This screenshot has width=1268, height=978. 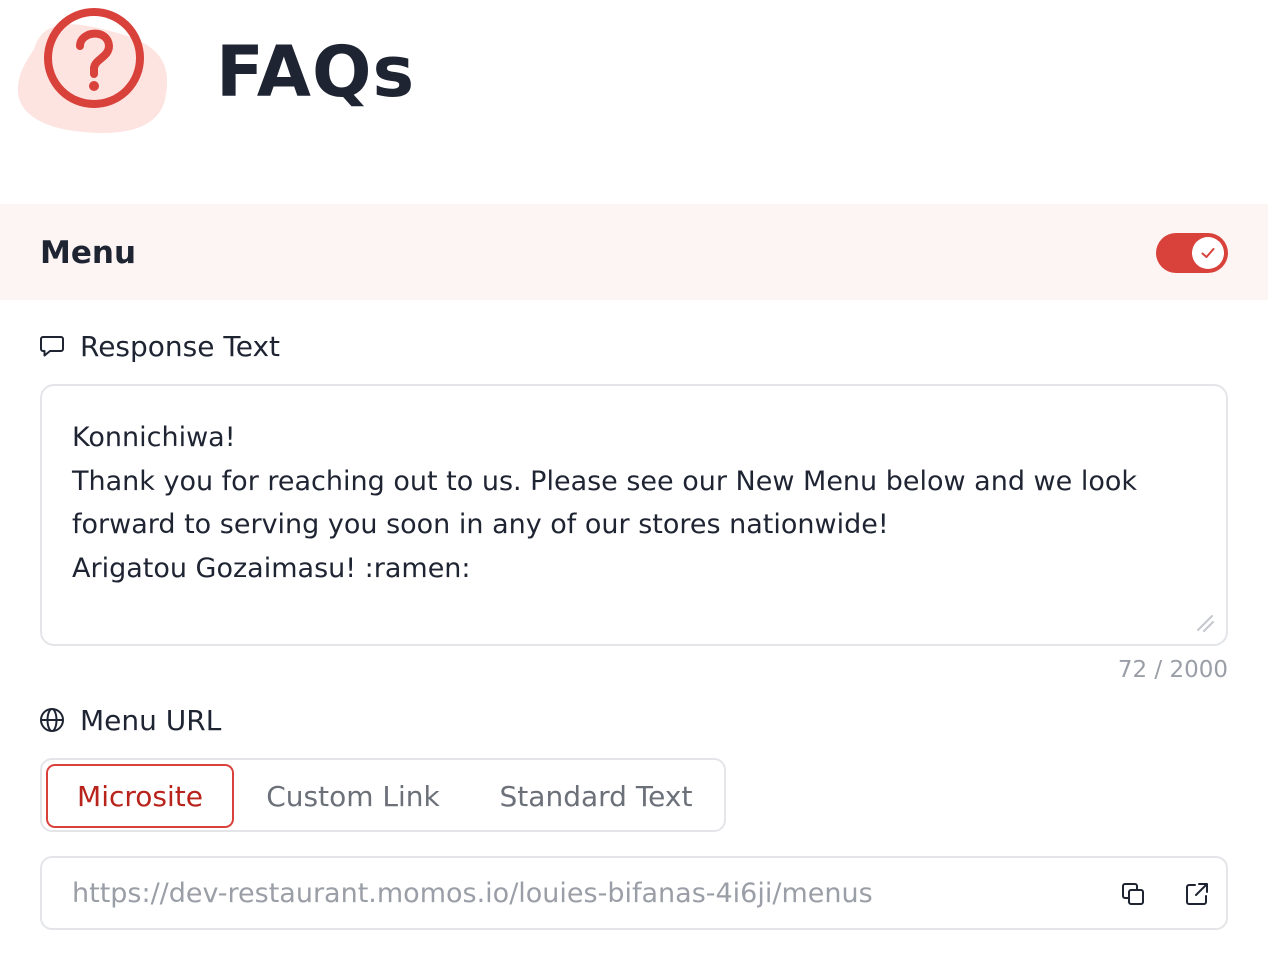 What do you see at coordinates (592, 893) in the screenshot?
I see `menu-url-input` at bounding box center [592, 893].